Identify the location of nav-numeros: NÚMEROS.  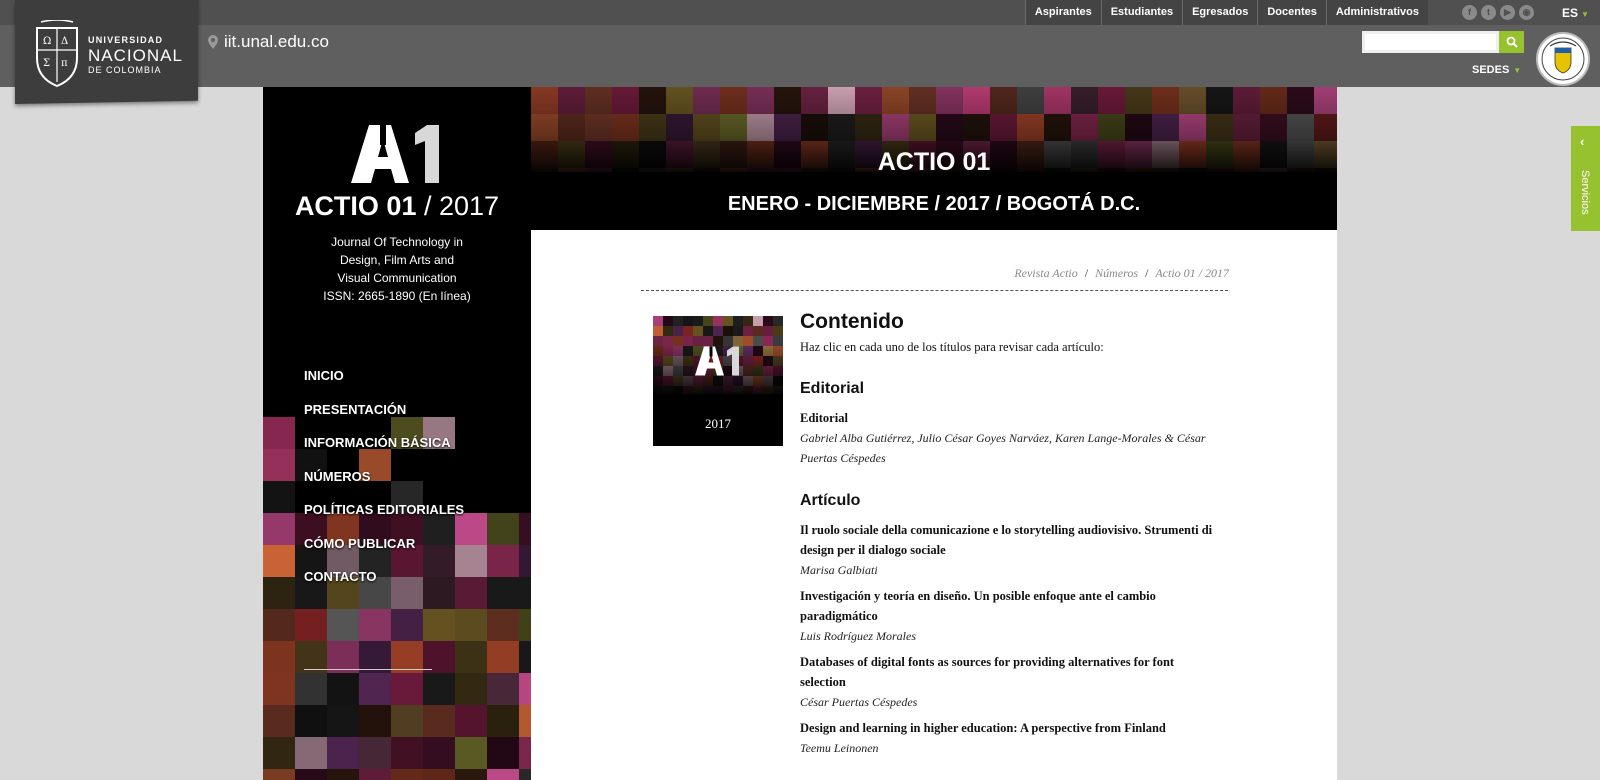
(384, 484).